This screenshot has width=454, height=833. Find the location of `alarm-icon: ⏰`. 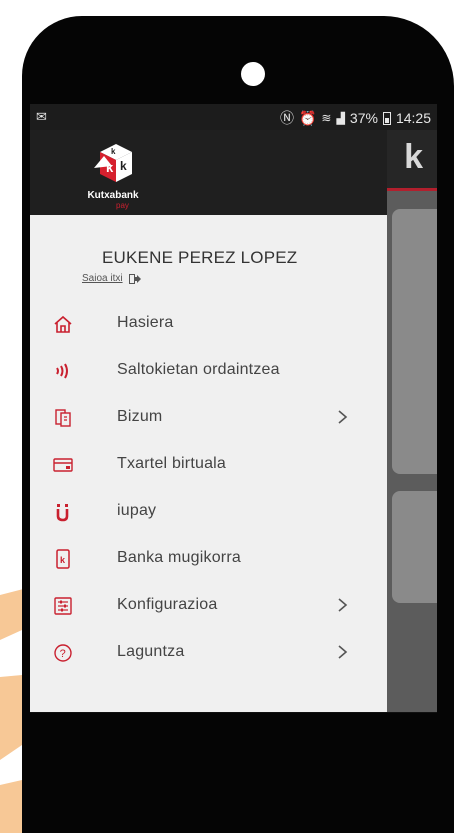

alarm-icon: ⏰ is located at coordinates (307, 117).